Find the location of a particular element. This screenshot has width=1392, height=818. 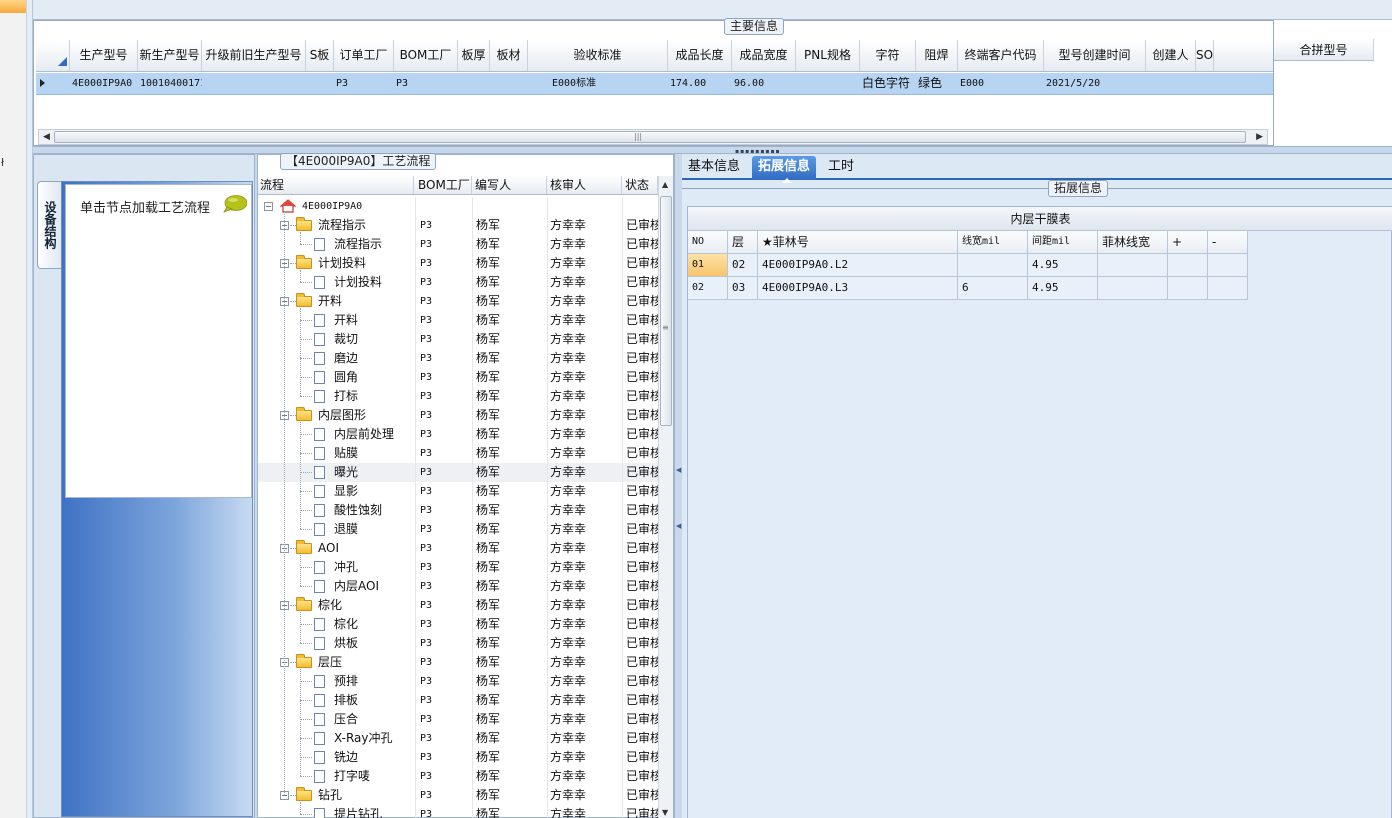

tree-row: − 钻孔 P3 杨军 方幸幸 已审核 is located at coordinates (458, 795).